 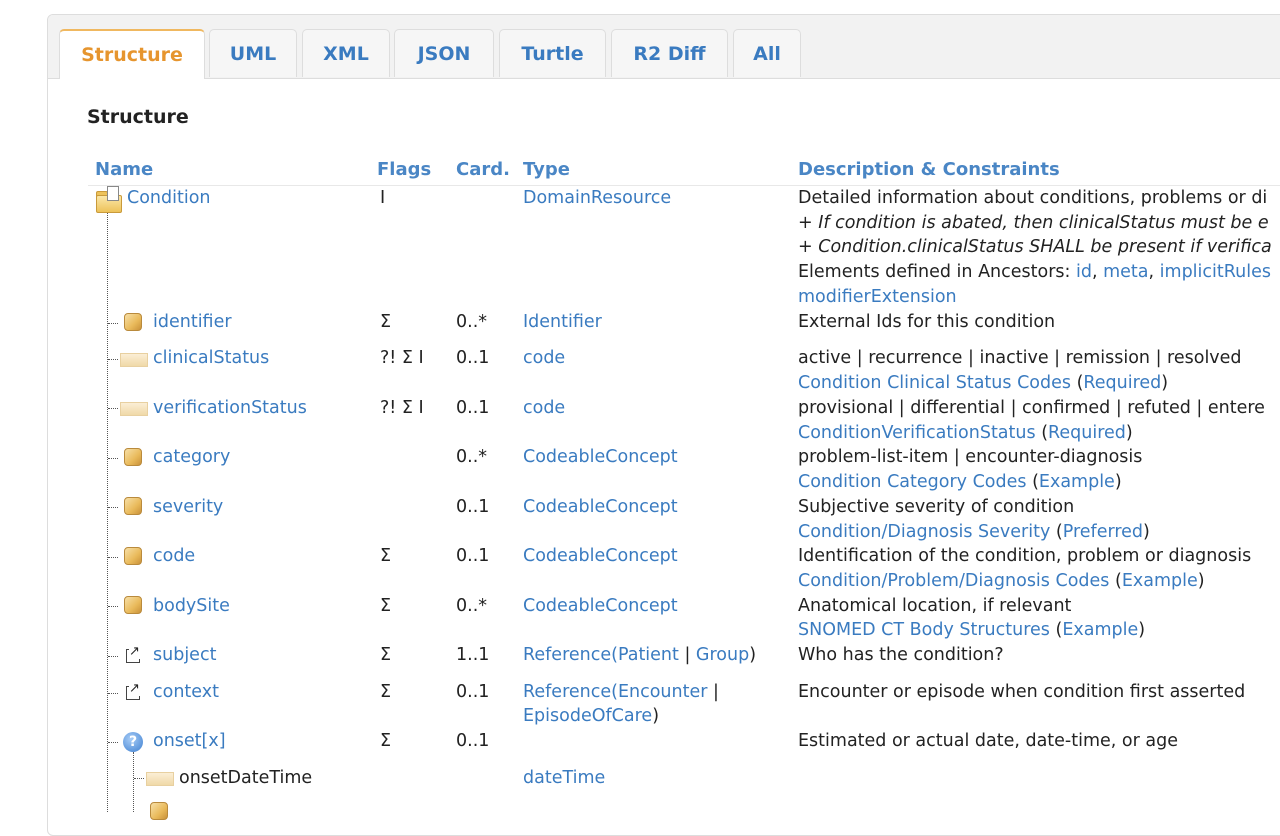 What do you see at coordinates (600, 556) in the screenshot?
I see `type-code: CodeableConcept` at bounding box center [600, 556].